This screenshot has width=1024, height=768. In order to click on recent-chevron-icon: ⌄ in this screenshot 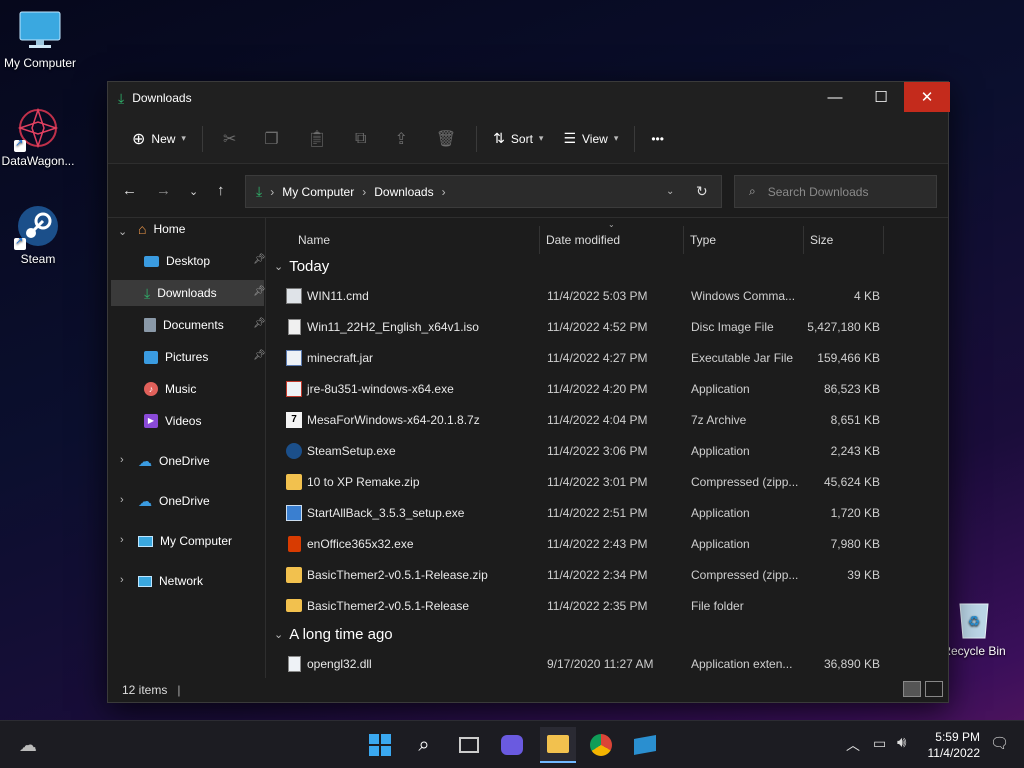, I will do `click(193, 191)`.